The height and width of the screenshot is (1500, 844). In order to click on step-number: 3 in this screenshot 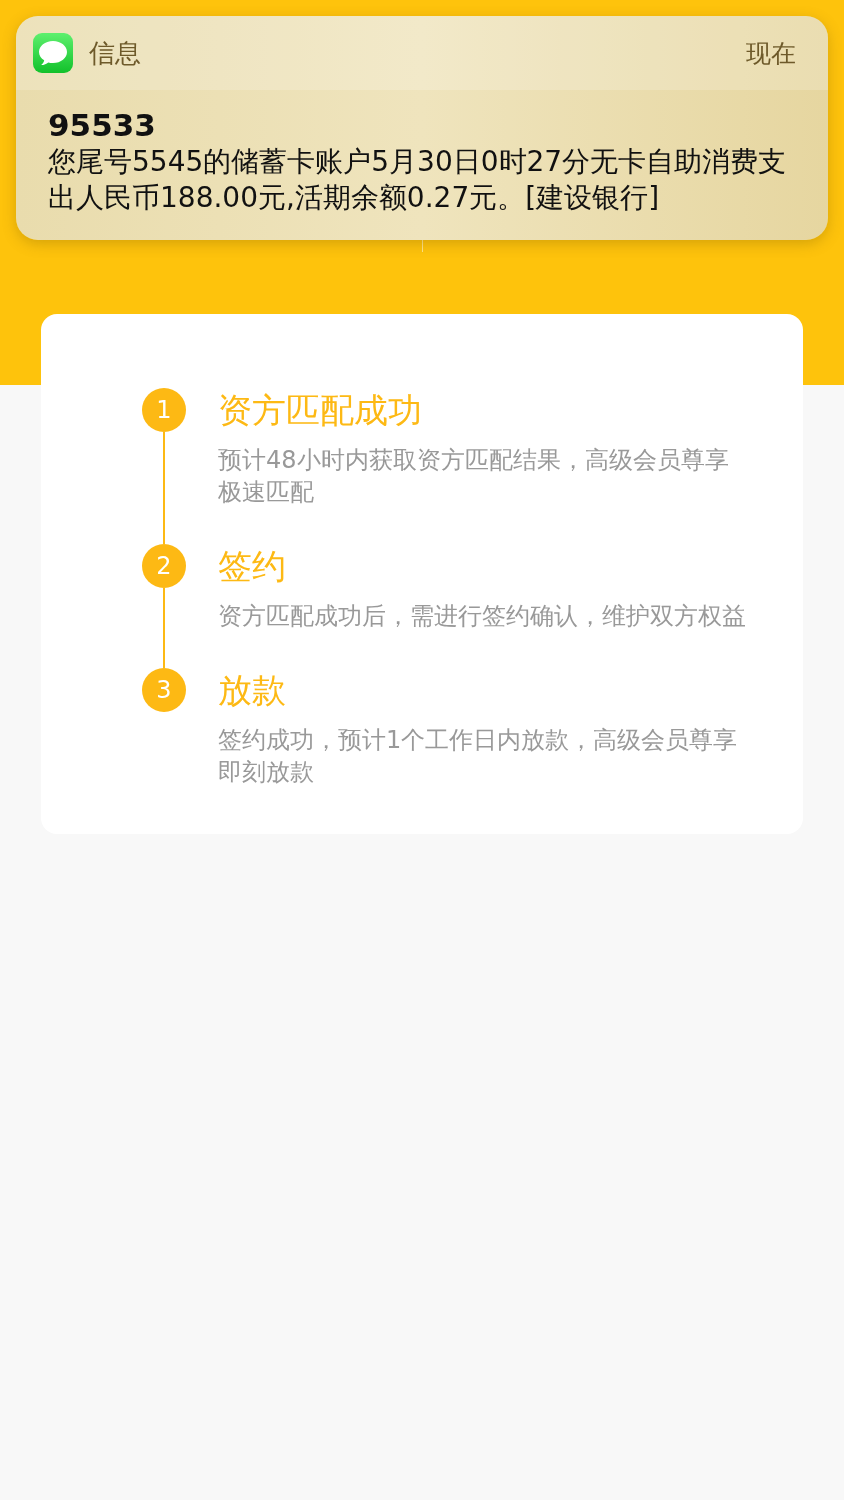, I will do `click(164, 690)`.